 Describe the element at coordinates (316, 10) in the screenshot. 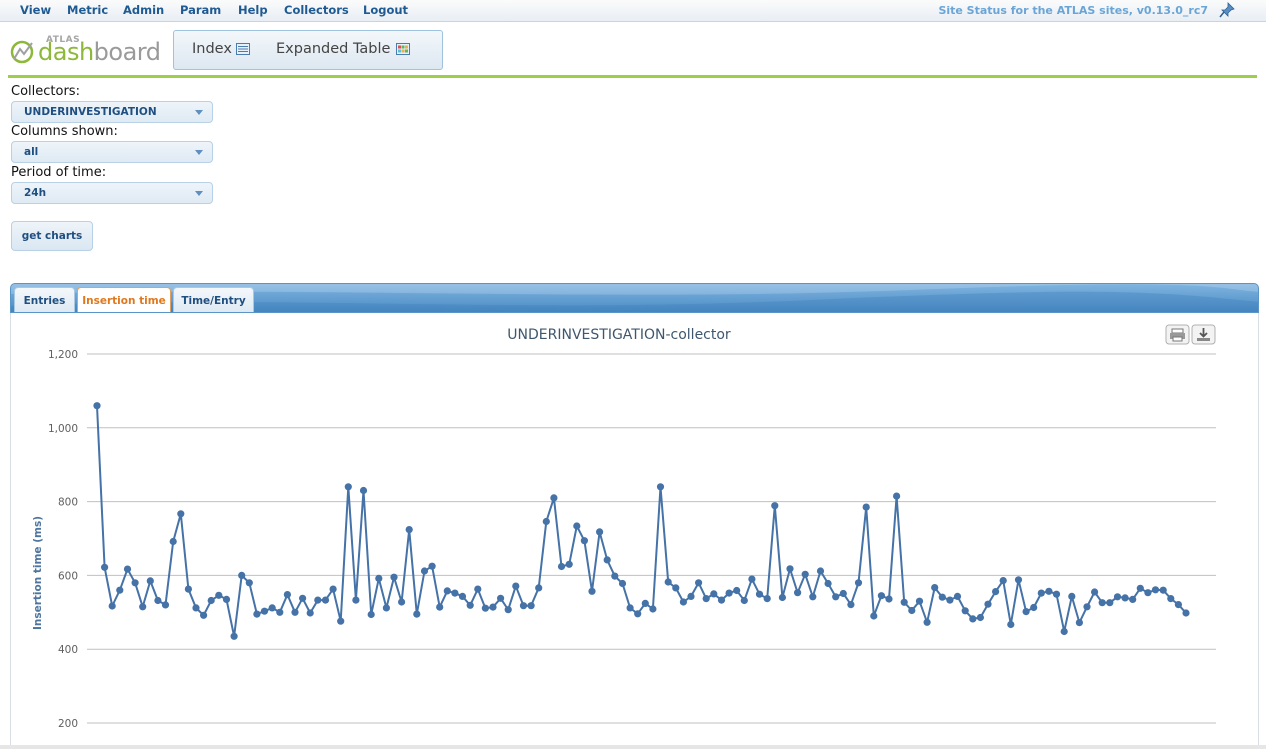

I see `menu-collectors: Collectors` at that location.